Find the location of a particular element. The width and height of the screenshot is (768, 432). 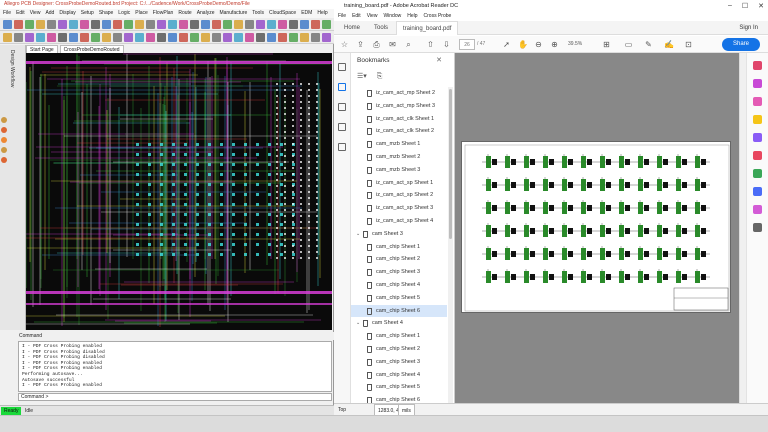

zoom-level: 39.5% is located at coordinates (582, 44).